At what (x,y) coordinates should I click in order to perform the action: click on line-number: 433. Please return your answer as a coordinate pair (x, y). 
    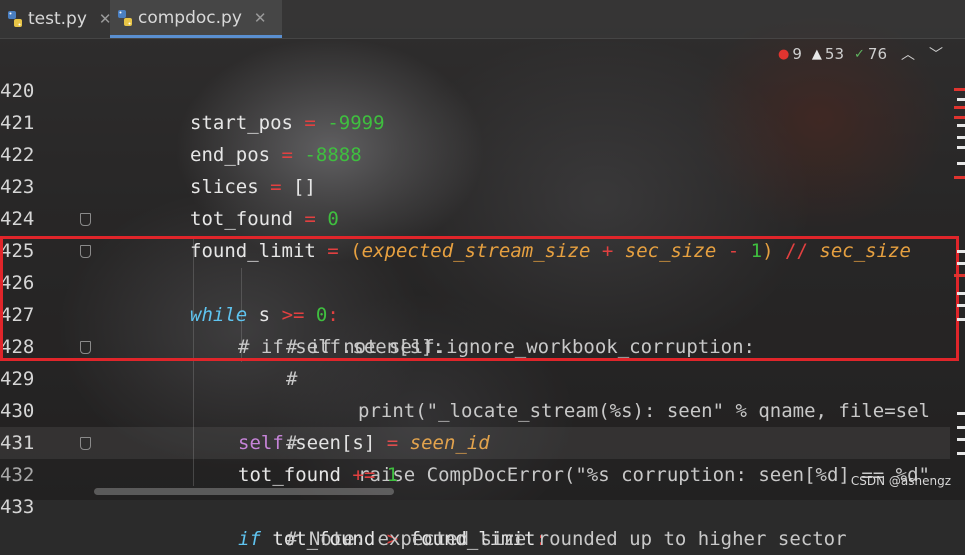
    Looking at the image, I should click on (17, 507).